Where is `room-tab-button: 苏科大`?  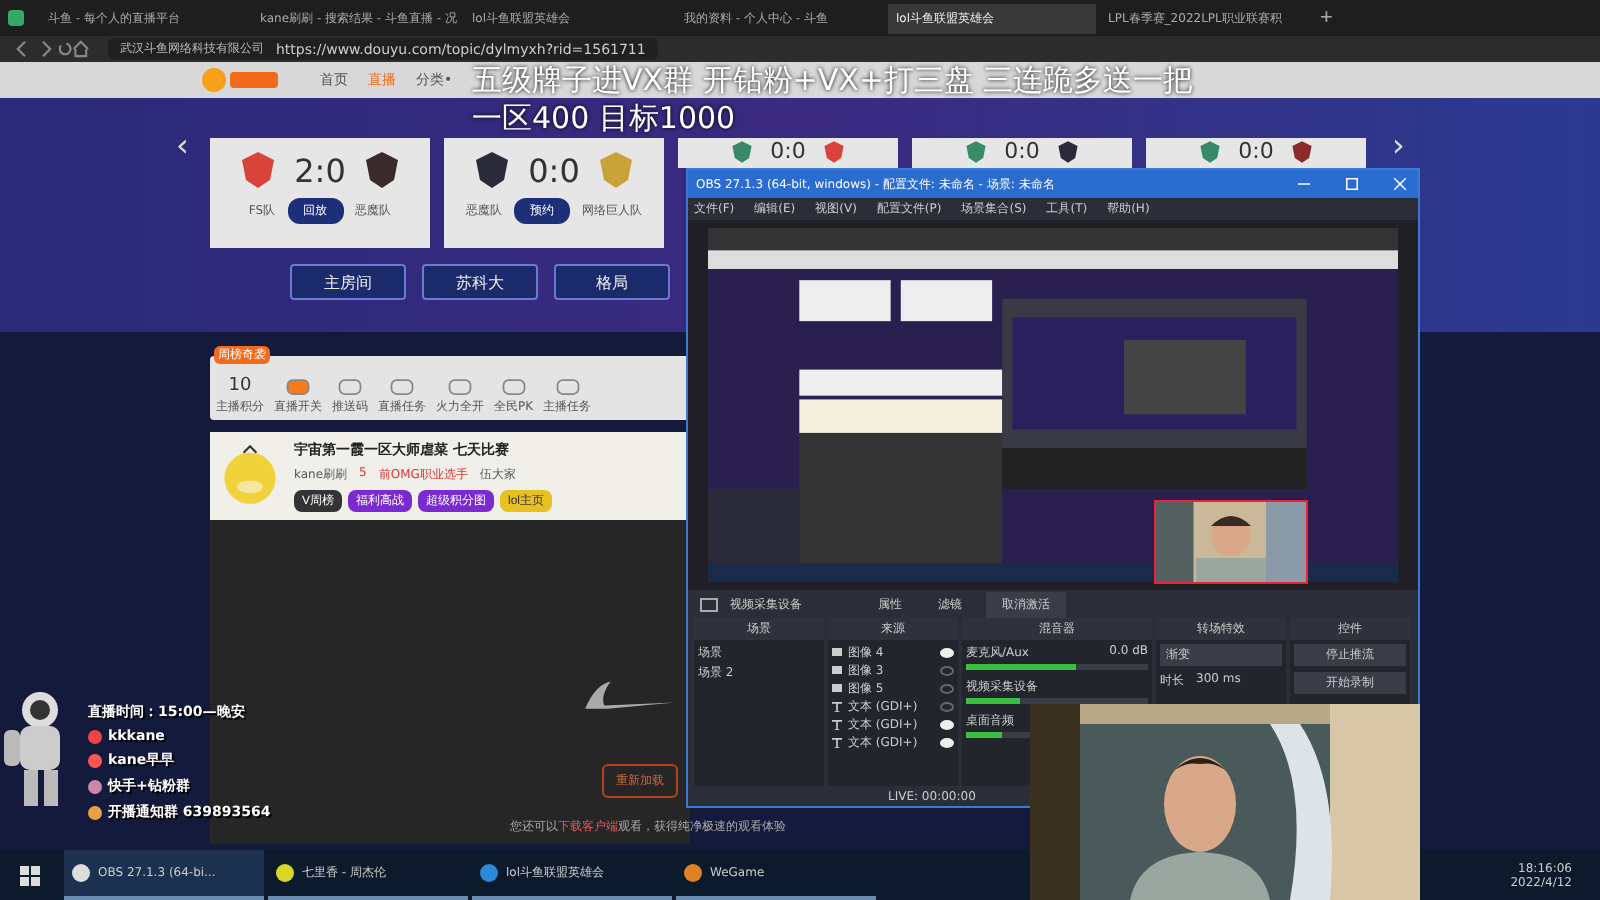 room-tab-button: 苏科大 is located at coordinates (480, 282).